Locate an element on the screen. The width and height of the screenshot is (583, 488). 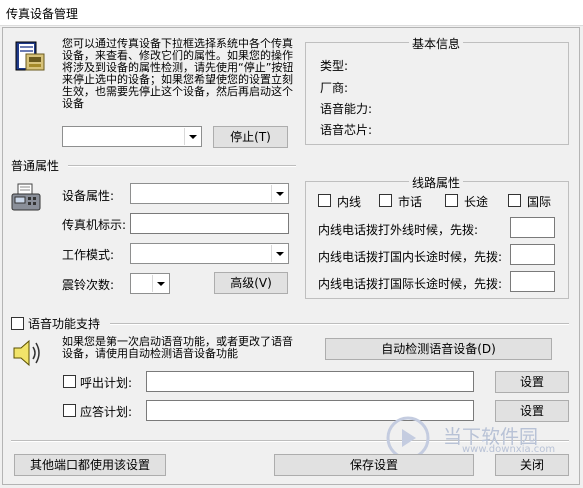
outgoing-plan-checkbox is located at coordinates (69, 381).